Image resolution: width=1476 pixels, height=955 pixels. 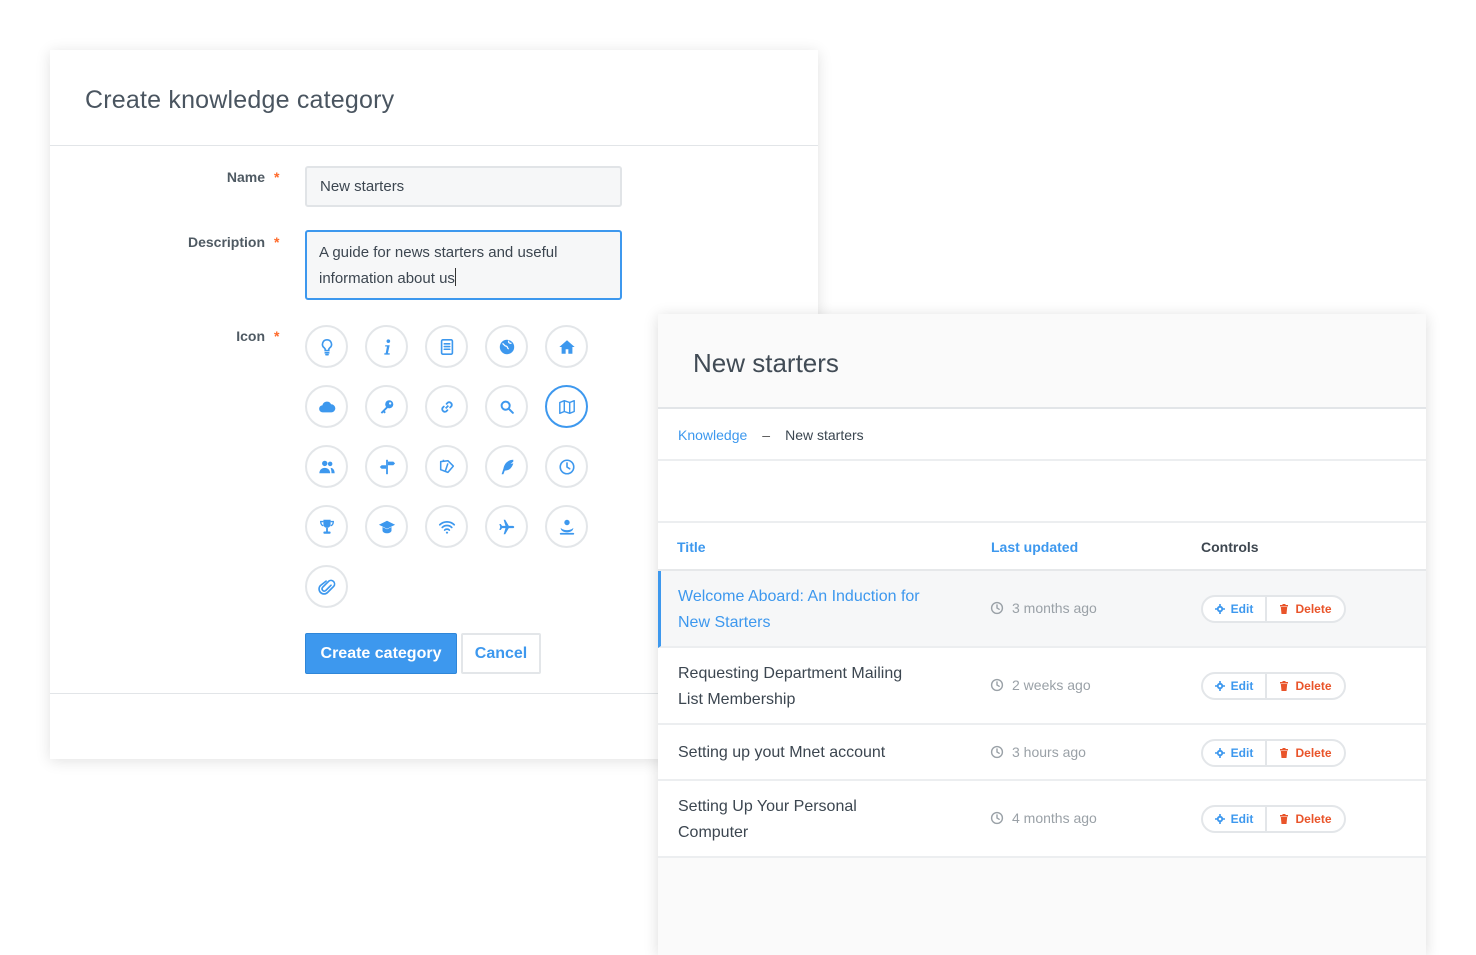 I want to click on globe-icon, so click(x=506, y=346).